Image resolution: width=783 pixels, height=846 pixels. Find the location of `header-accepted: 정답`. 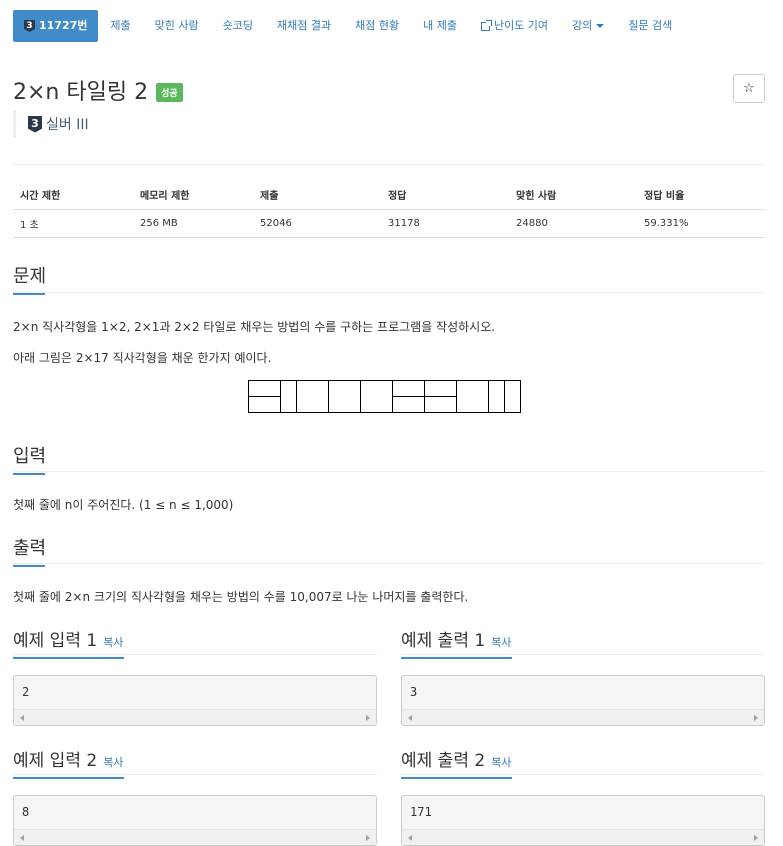

header-accepted: 정답 is located at coordinates (445, 195).